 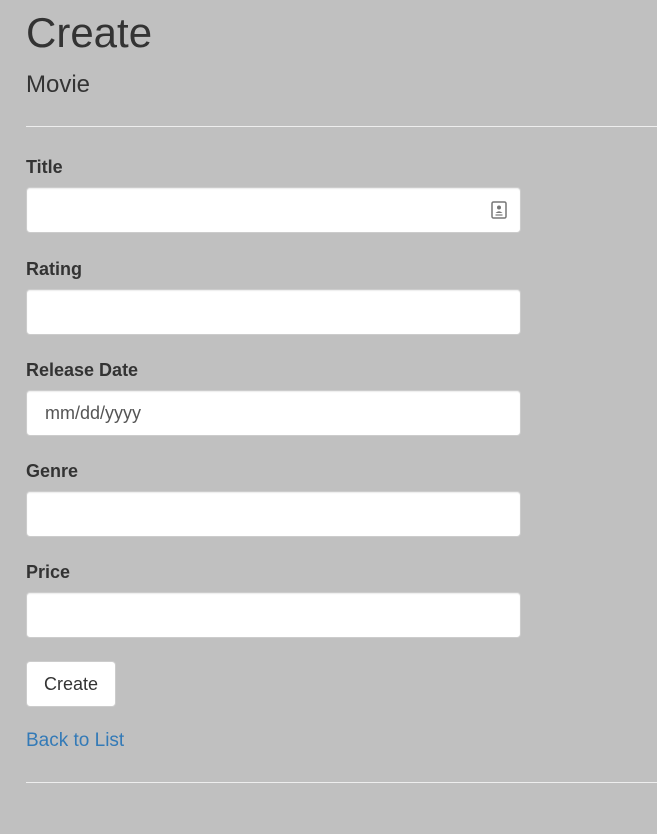 I want to click on release-date-placeholder: mm/dd/yyyy, so click(x=93, y=412).